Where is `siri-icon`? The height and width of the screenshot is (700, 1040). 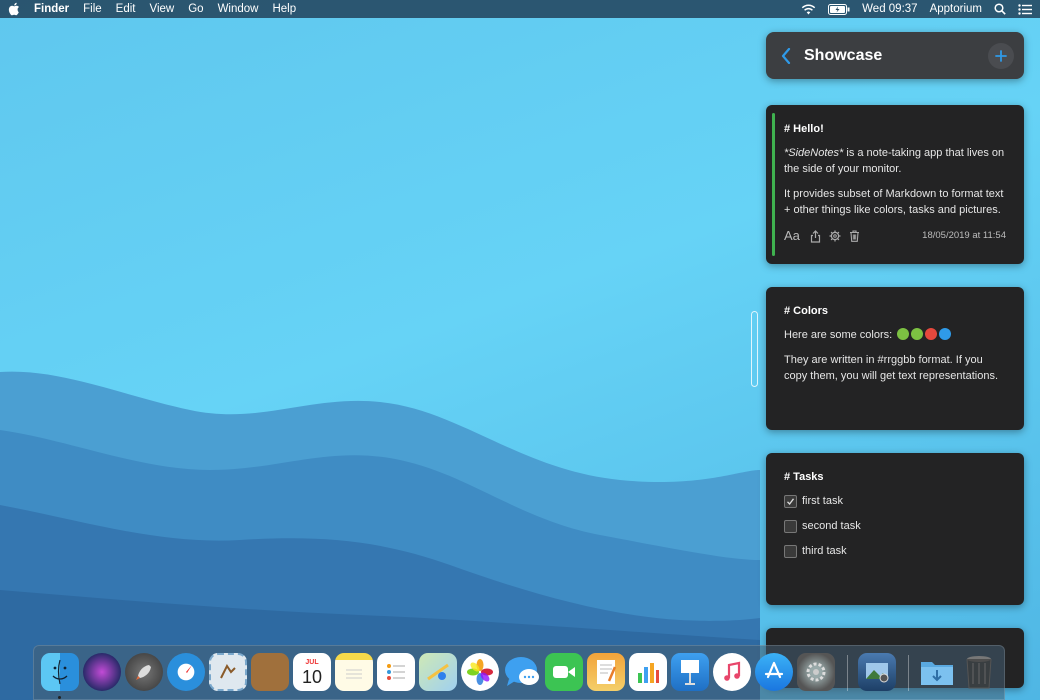 siri-icon is located at coordinates (102, 672).